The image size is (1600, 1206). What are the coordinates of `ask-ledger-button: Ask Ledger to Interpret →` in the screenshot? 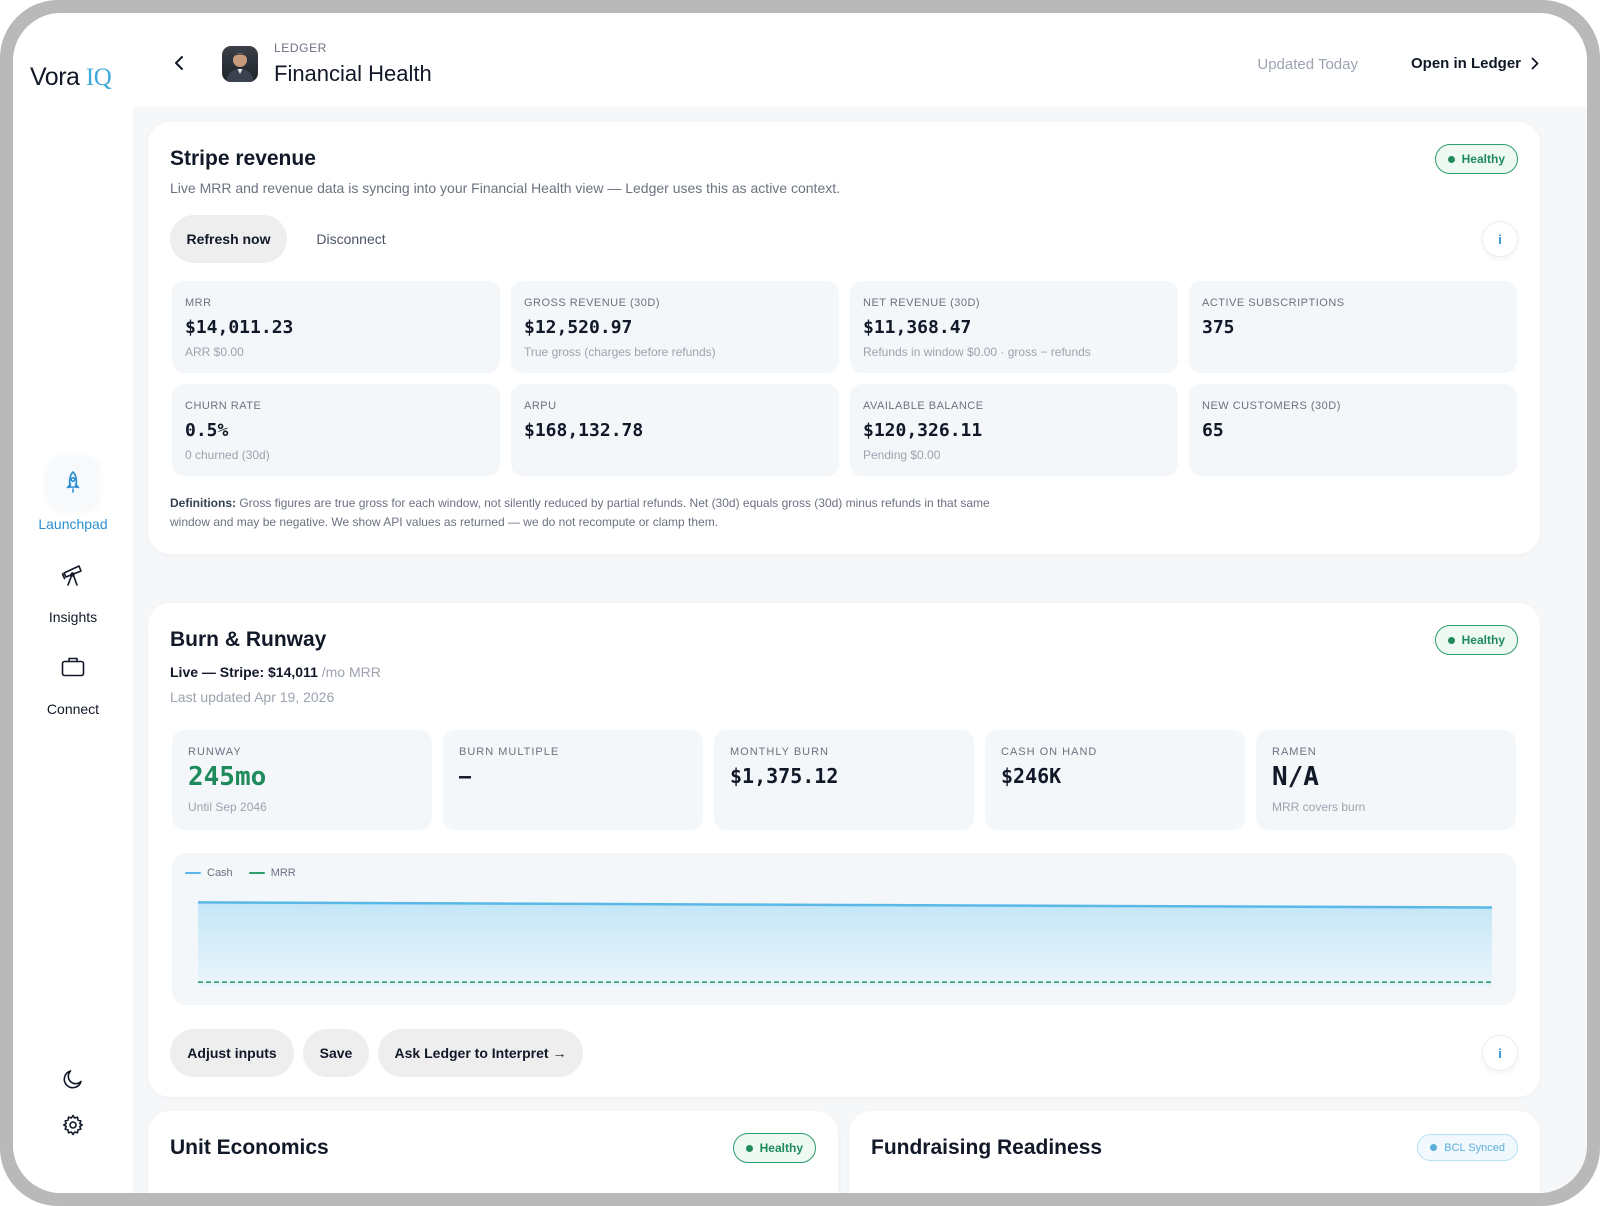 It's located at (480, 1053).